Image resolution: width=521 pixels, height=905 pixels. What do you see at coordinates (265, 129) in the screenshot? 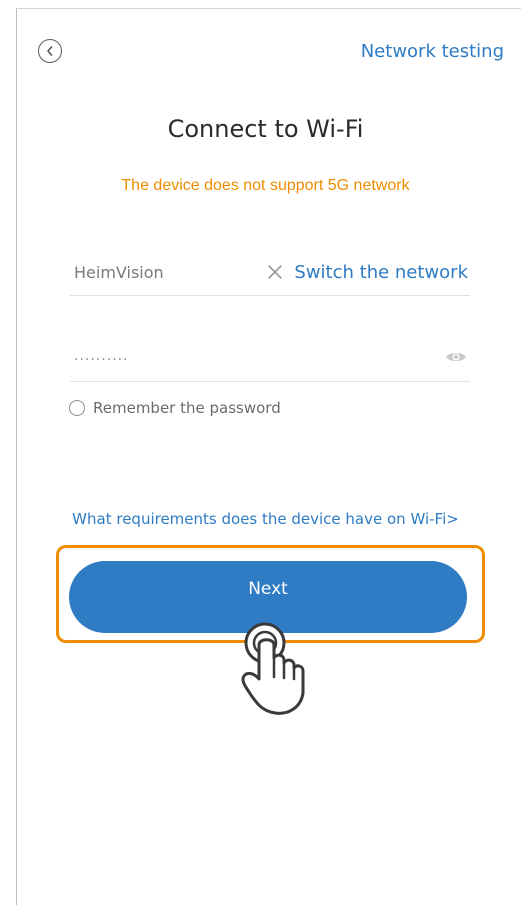
I see `page-title: Connect to Wi-Fi` at bounding box center [265, 129].